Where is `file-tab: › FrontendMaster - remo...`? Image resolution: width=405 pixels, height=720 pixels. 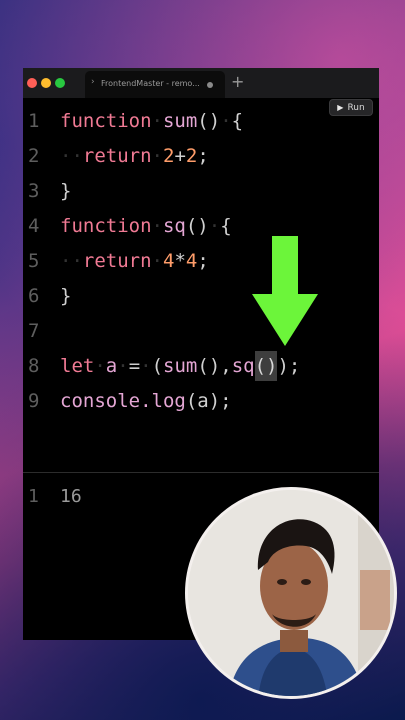 file-tab: › FrontendMaster - remo... is located at coordinates (155, 84).